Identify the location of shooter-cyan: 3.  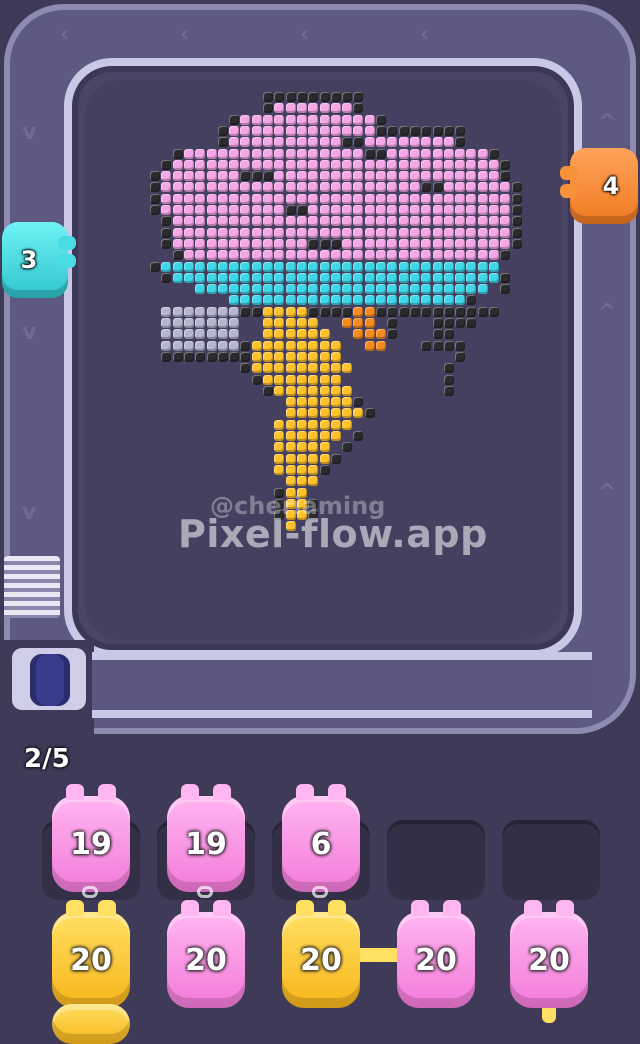
(39, 260).